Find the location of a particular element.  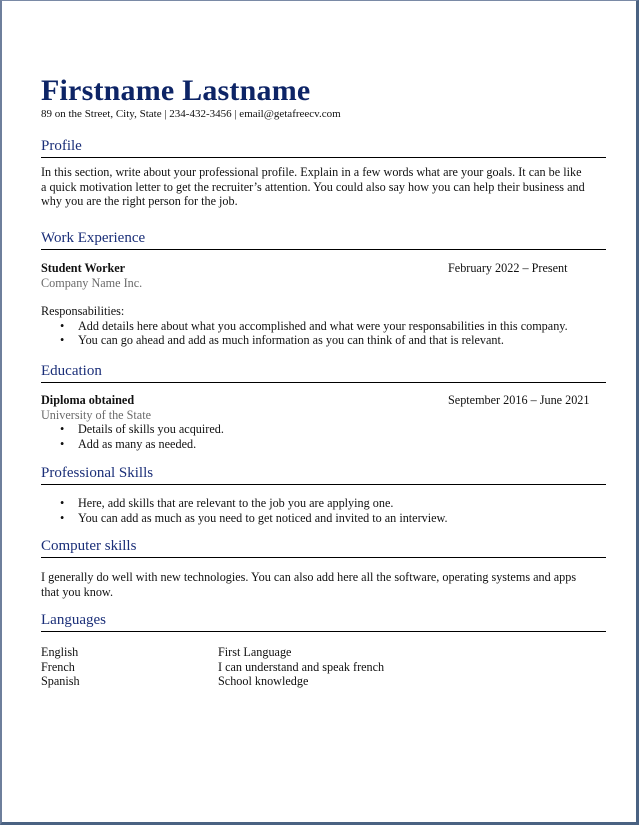

language-row: English First Language is located at coordinates (323, 652).